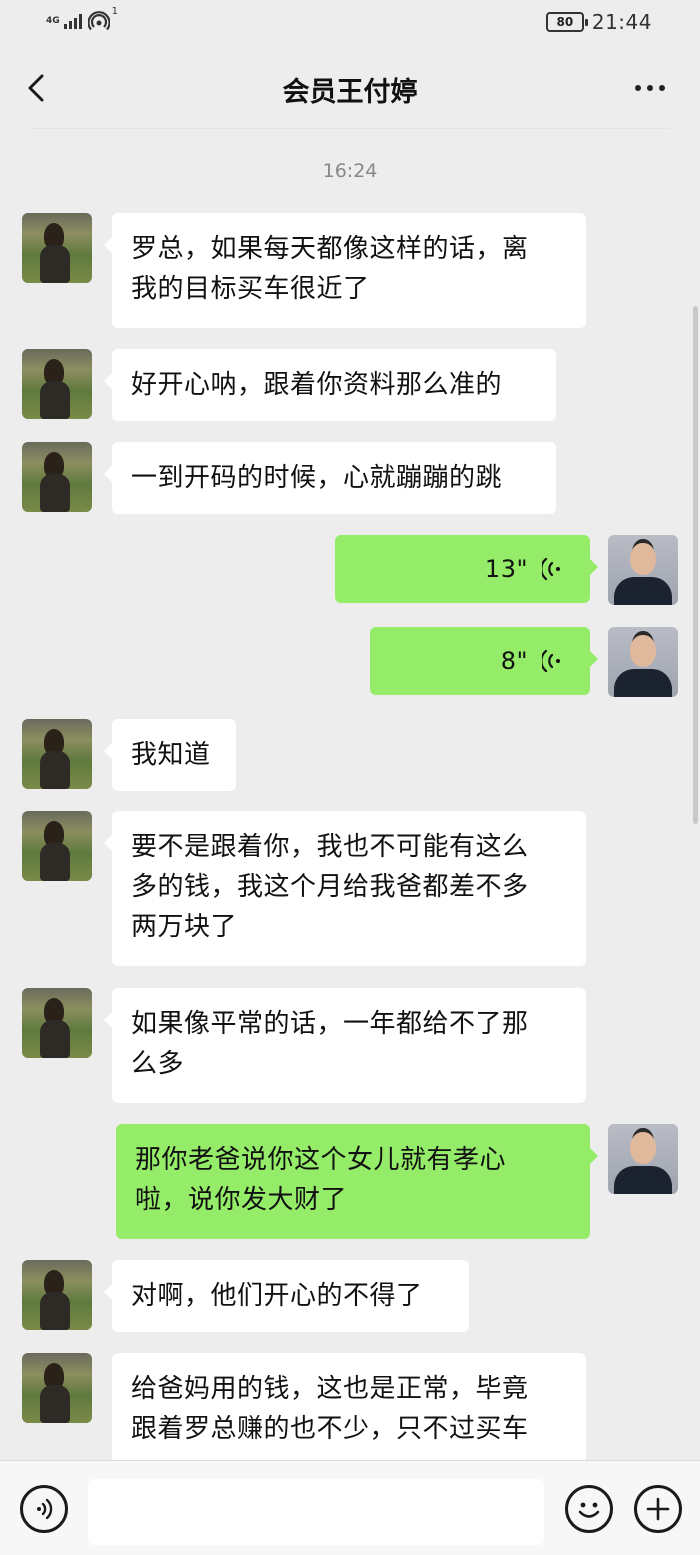 The image size is (700, 1555). I want to click on voice-message: 13", so click(466, 569).